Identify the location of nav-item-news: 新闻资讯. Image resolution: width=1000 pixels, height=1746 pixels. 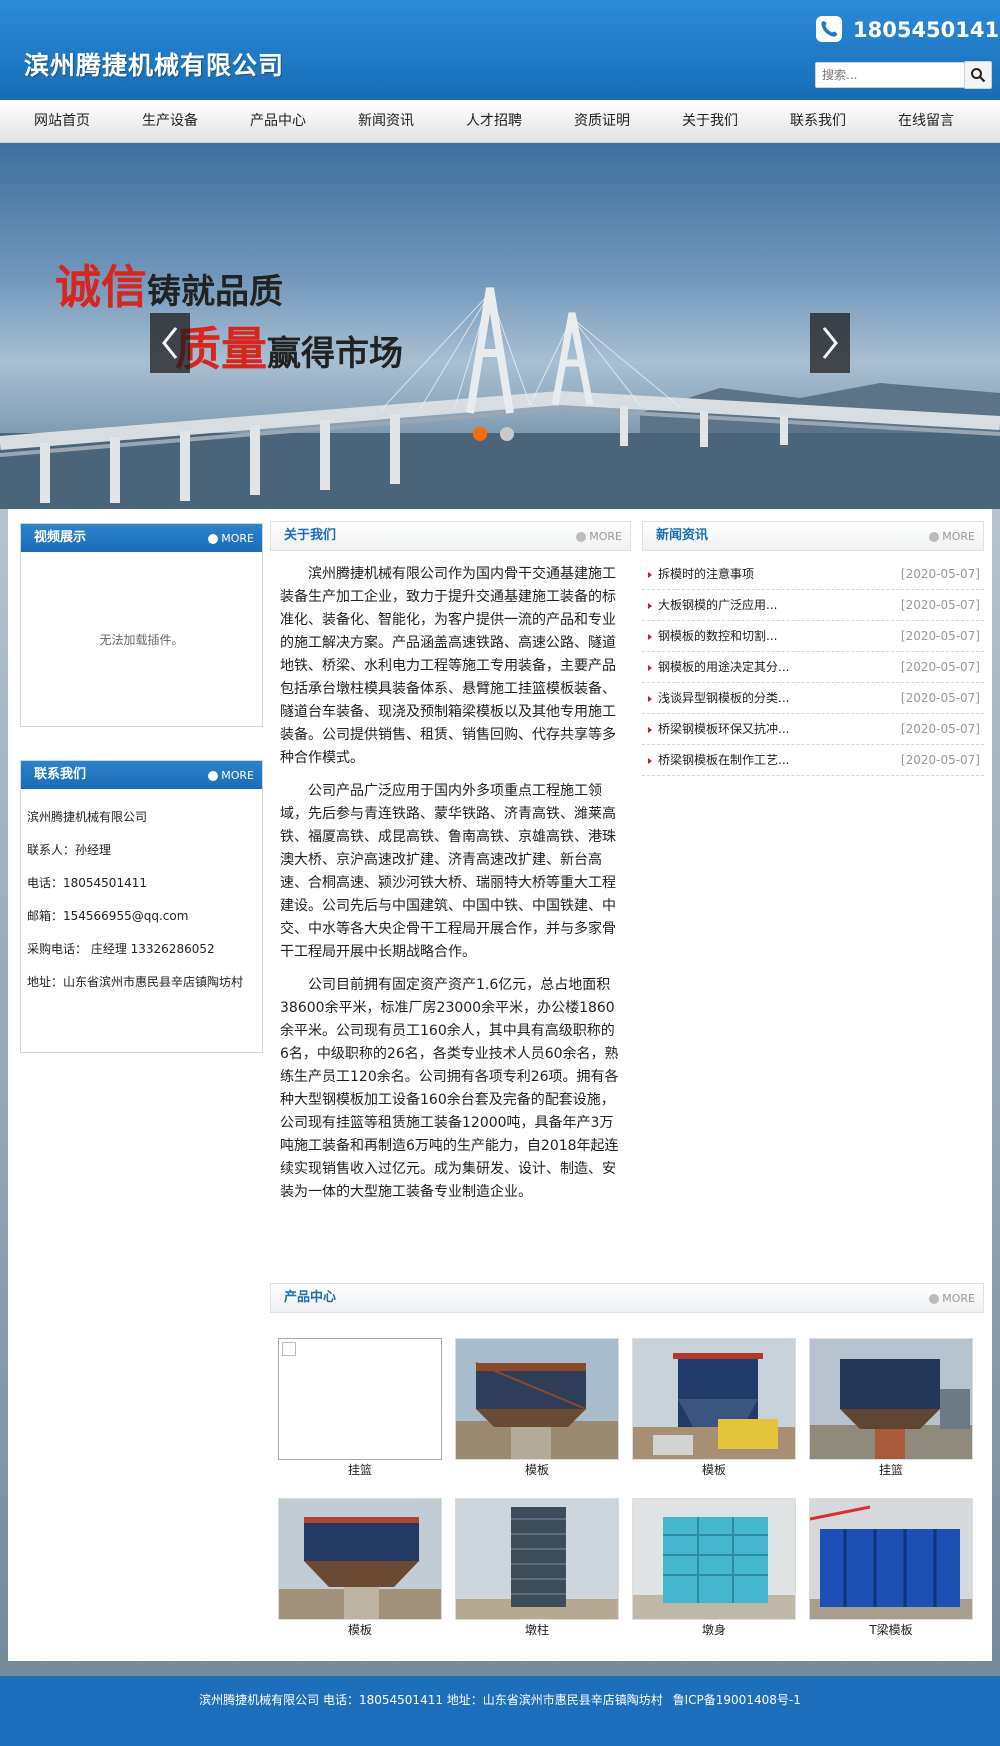
(386, 121).